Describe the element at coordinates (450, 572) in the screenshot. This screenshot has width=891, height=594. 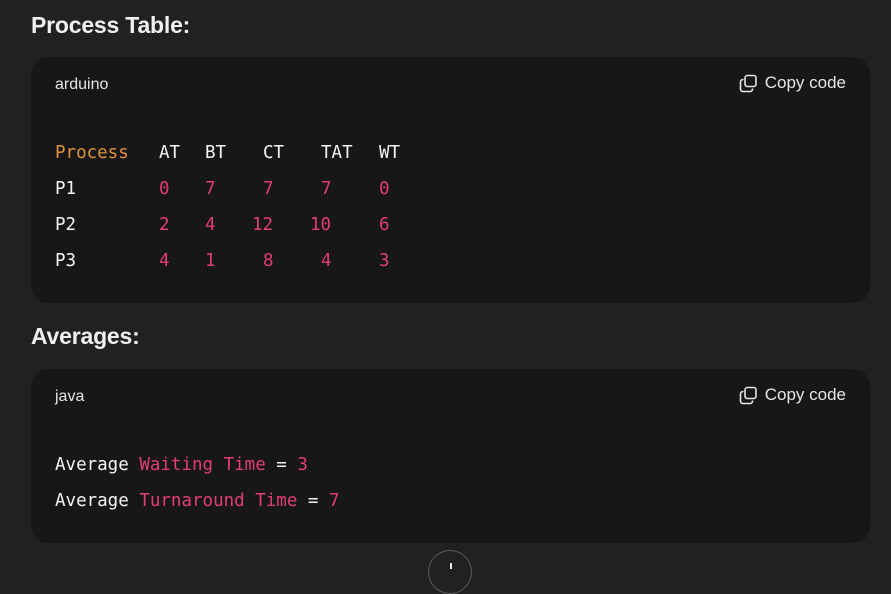
I see `scroll-down-button` at that location.